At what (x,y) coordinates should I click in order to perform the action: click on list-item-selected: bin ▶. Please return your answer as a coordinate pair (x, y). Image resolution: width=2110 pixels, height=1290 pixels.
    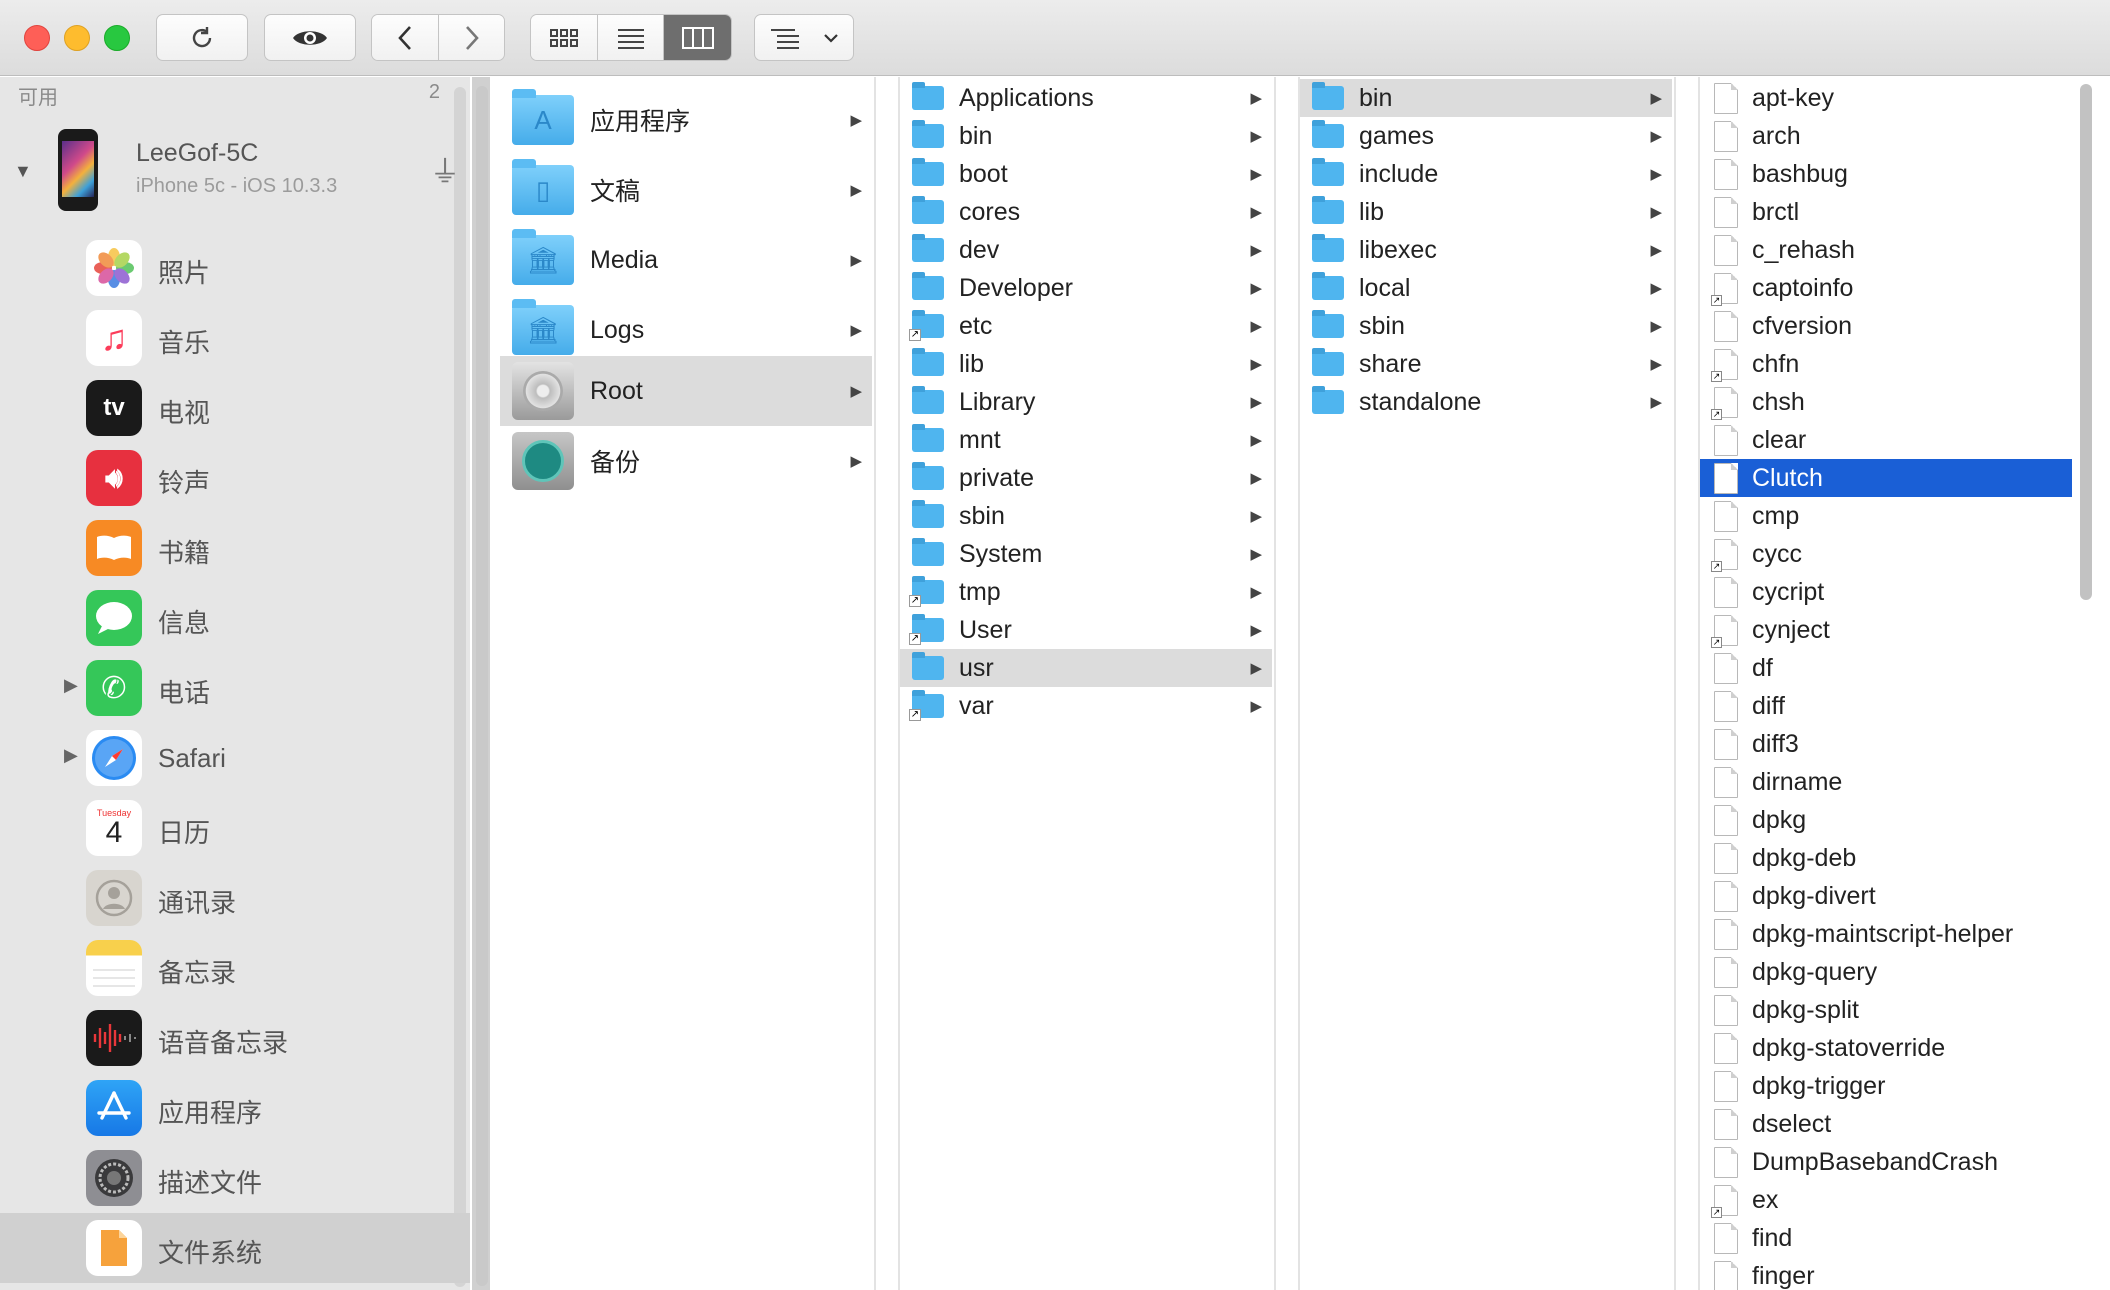
    Looking at the image, I should click on (1486, 98).